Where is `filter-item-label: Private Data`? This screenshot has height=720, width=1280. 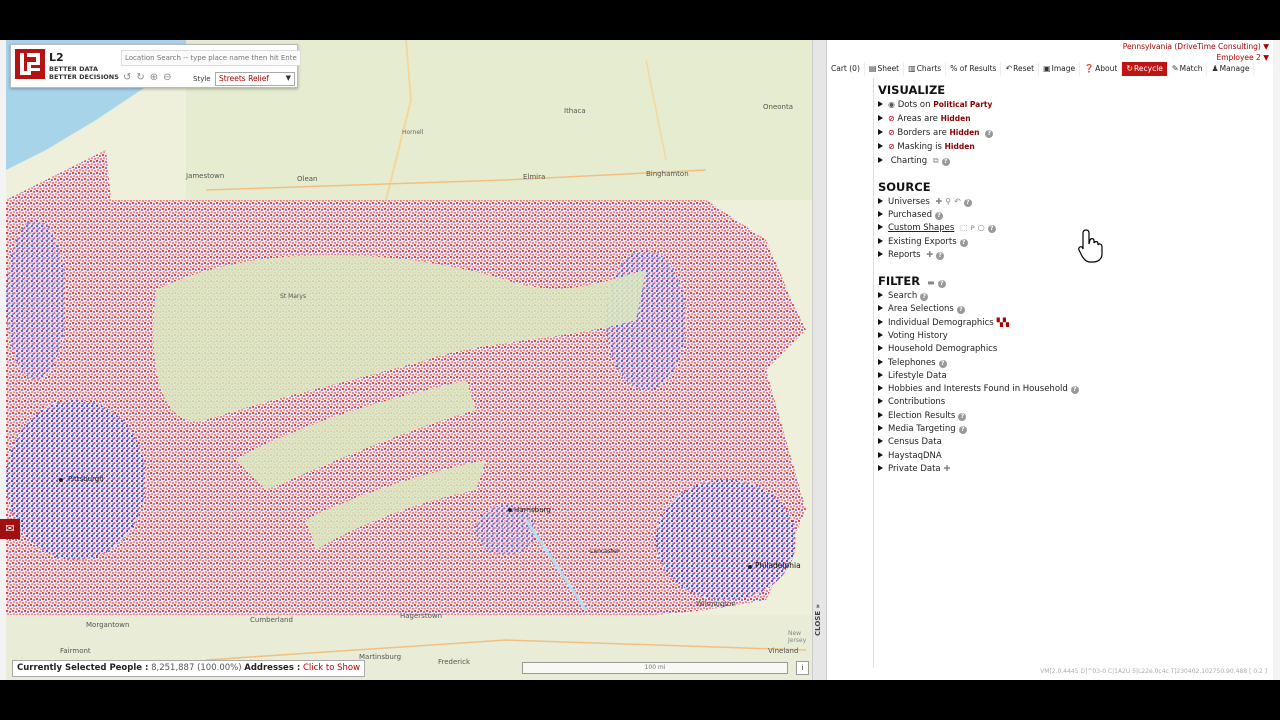 filter-item-label: Private Data is located at coordinates (914, 469).